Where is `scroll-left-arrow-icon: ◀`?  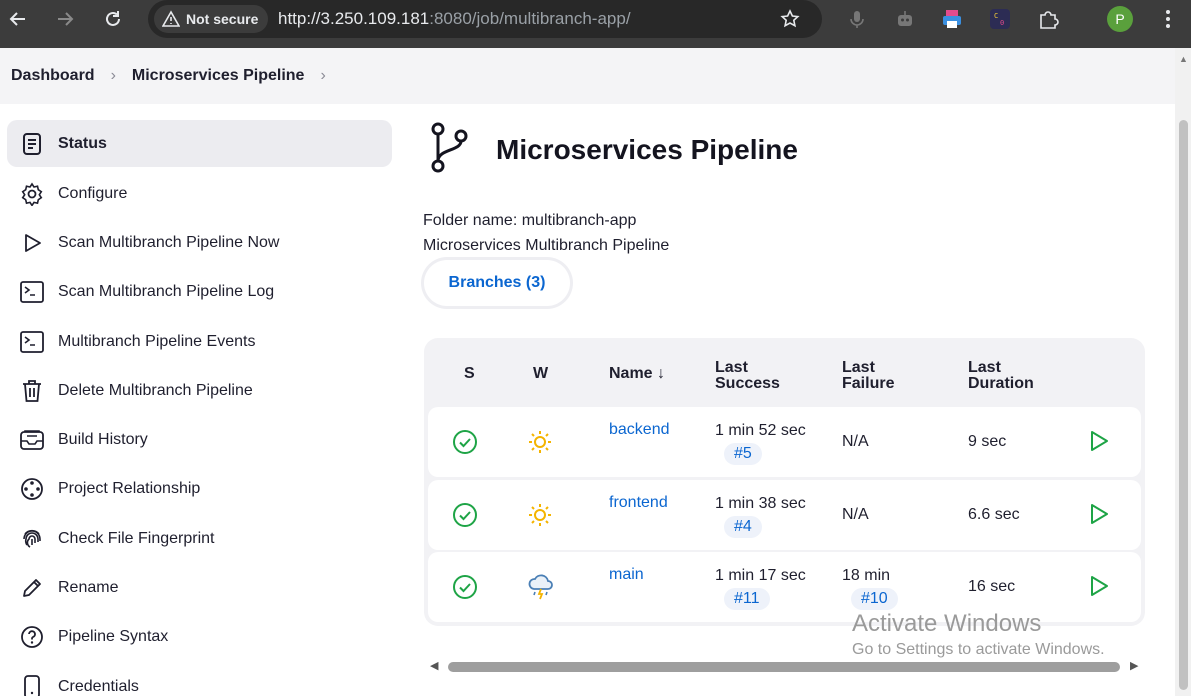 scroll-left-arrow-icon: ◀ is located at coordinates (434, 665).